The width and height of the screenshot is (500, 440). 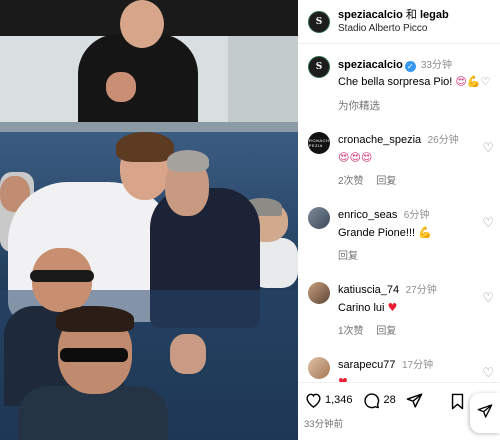 I want to click on caption-text-line: Che bella sorpresa Pio! 😍💪♡, so click(x=414, y=81).